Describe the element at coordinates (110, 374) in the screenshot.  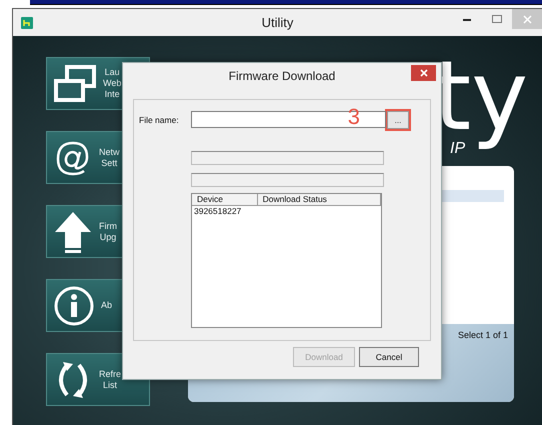
I see `sidebar-label: Refre` at that location.